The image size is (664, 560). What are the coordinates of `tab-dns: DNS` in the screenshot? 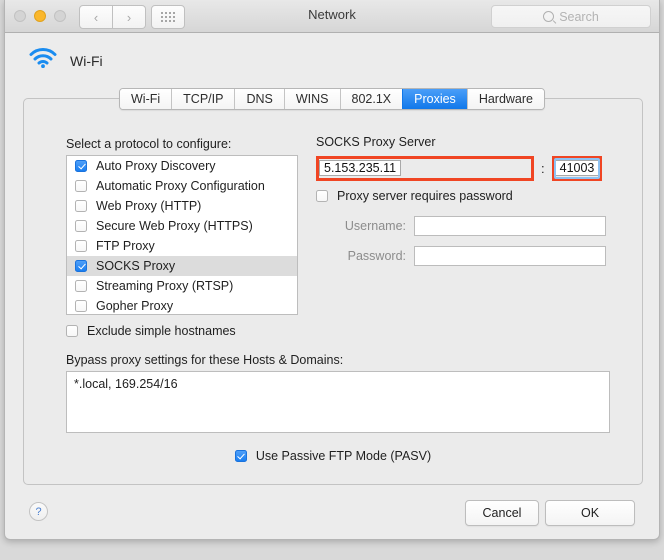 It's located at (259, 99).